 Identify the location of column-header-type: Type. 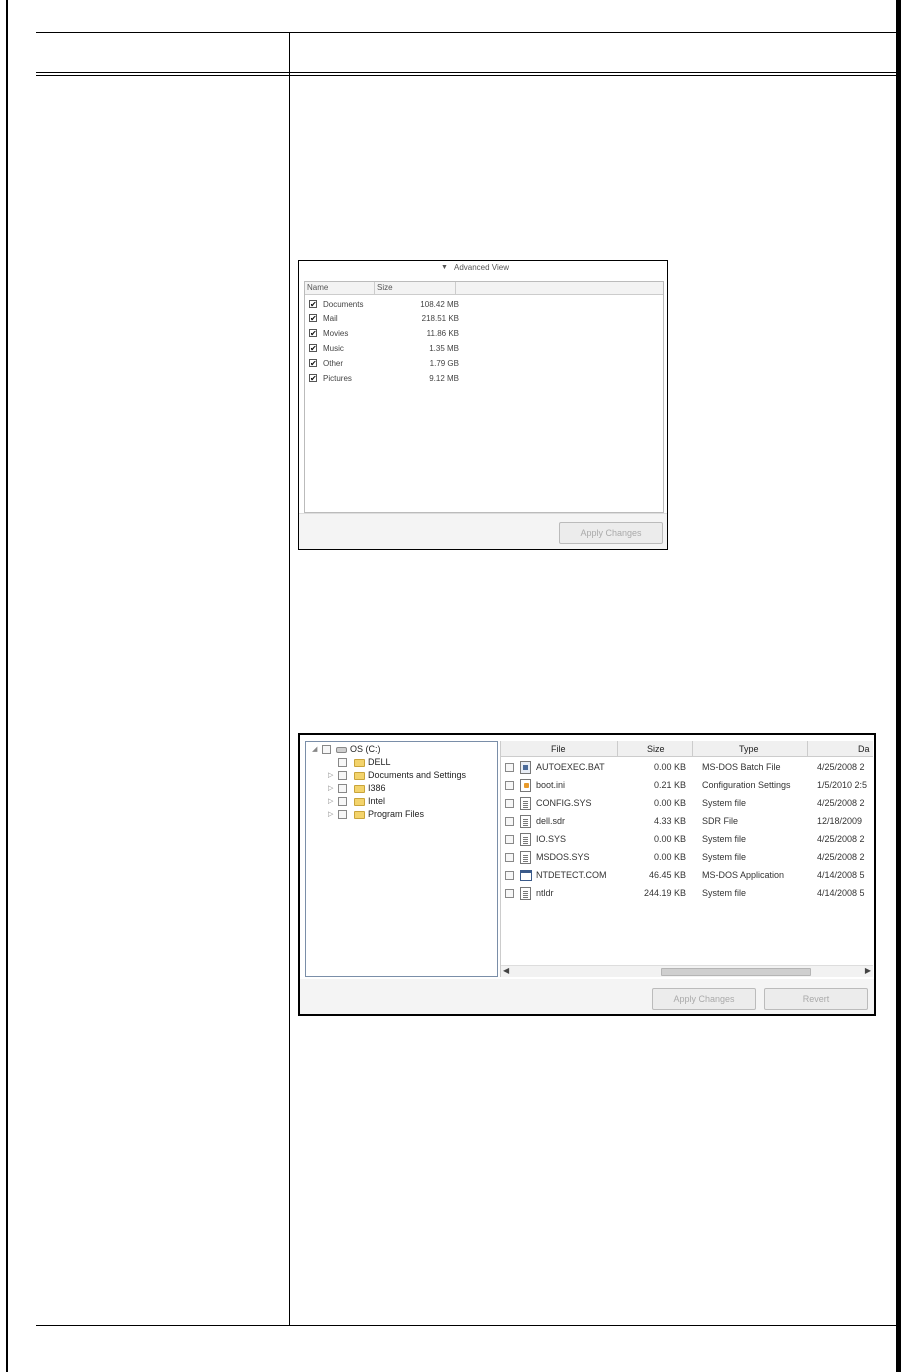
(749, 749).